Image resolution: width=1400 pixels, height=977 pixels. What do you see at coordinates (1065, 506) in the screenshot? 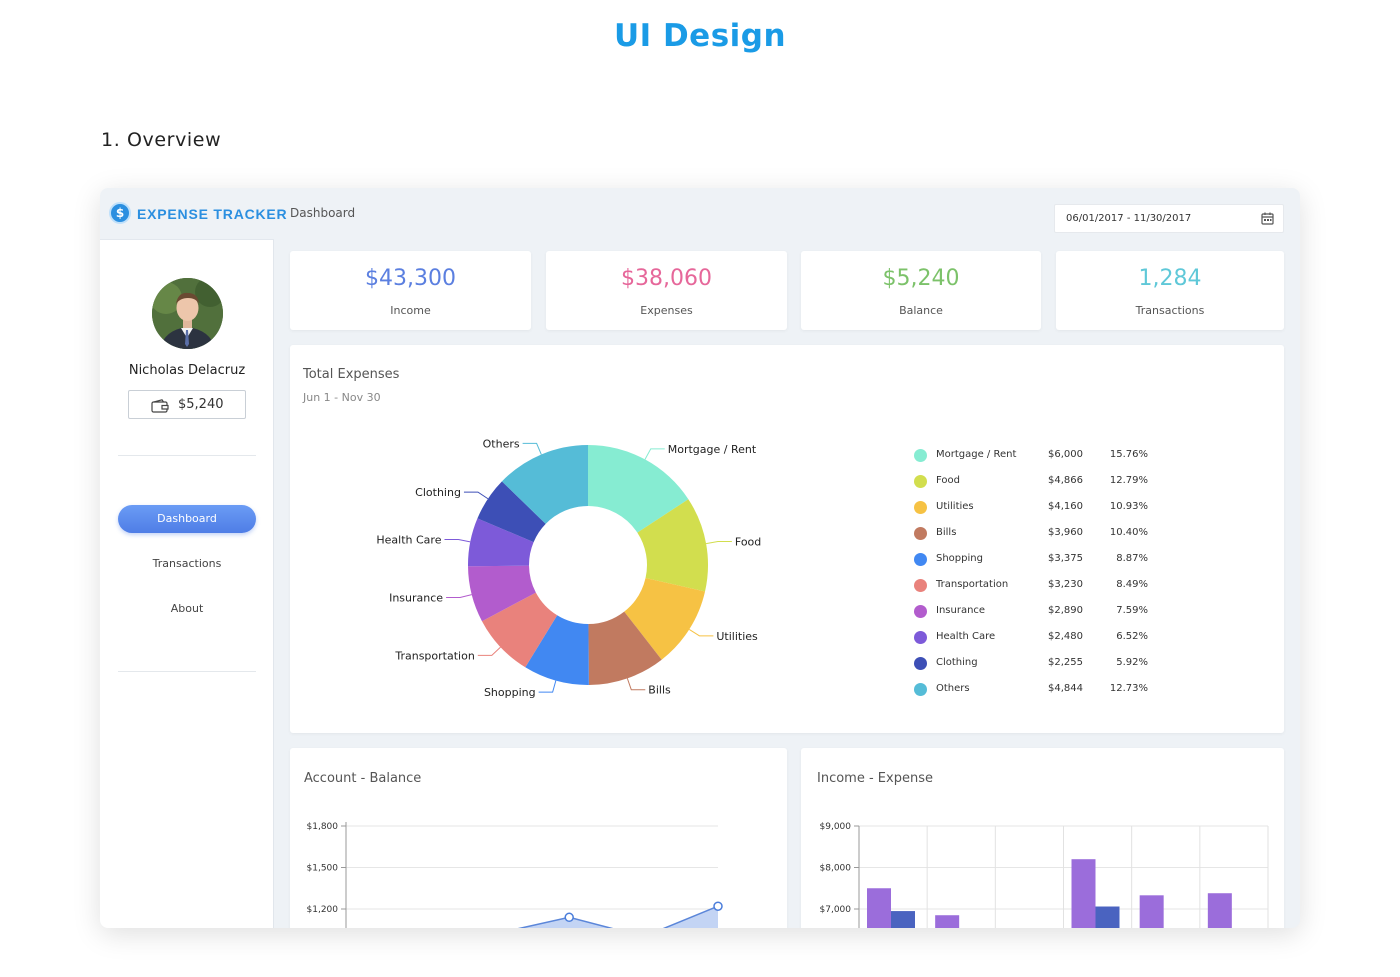
I see `legend-amount: $4,160` at bounding box center [1065, 506].